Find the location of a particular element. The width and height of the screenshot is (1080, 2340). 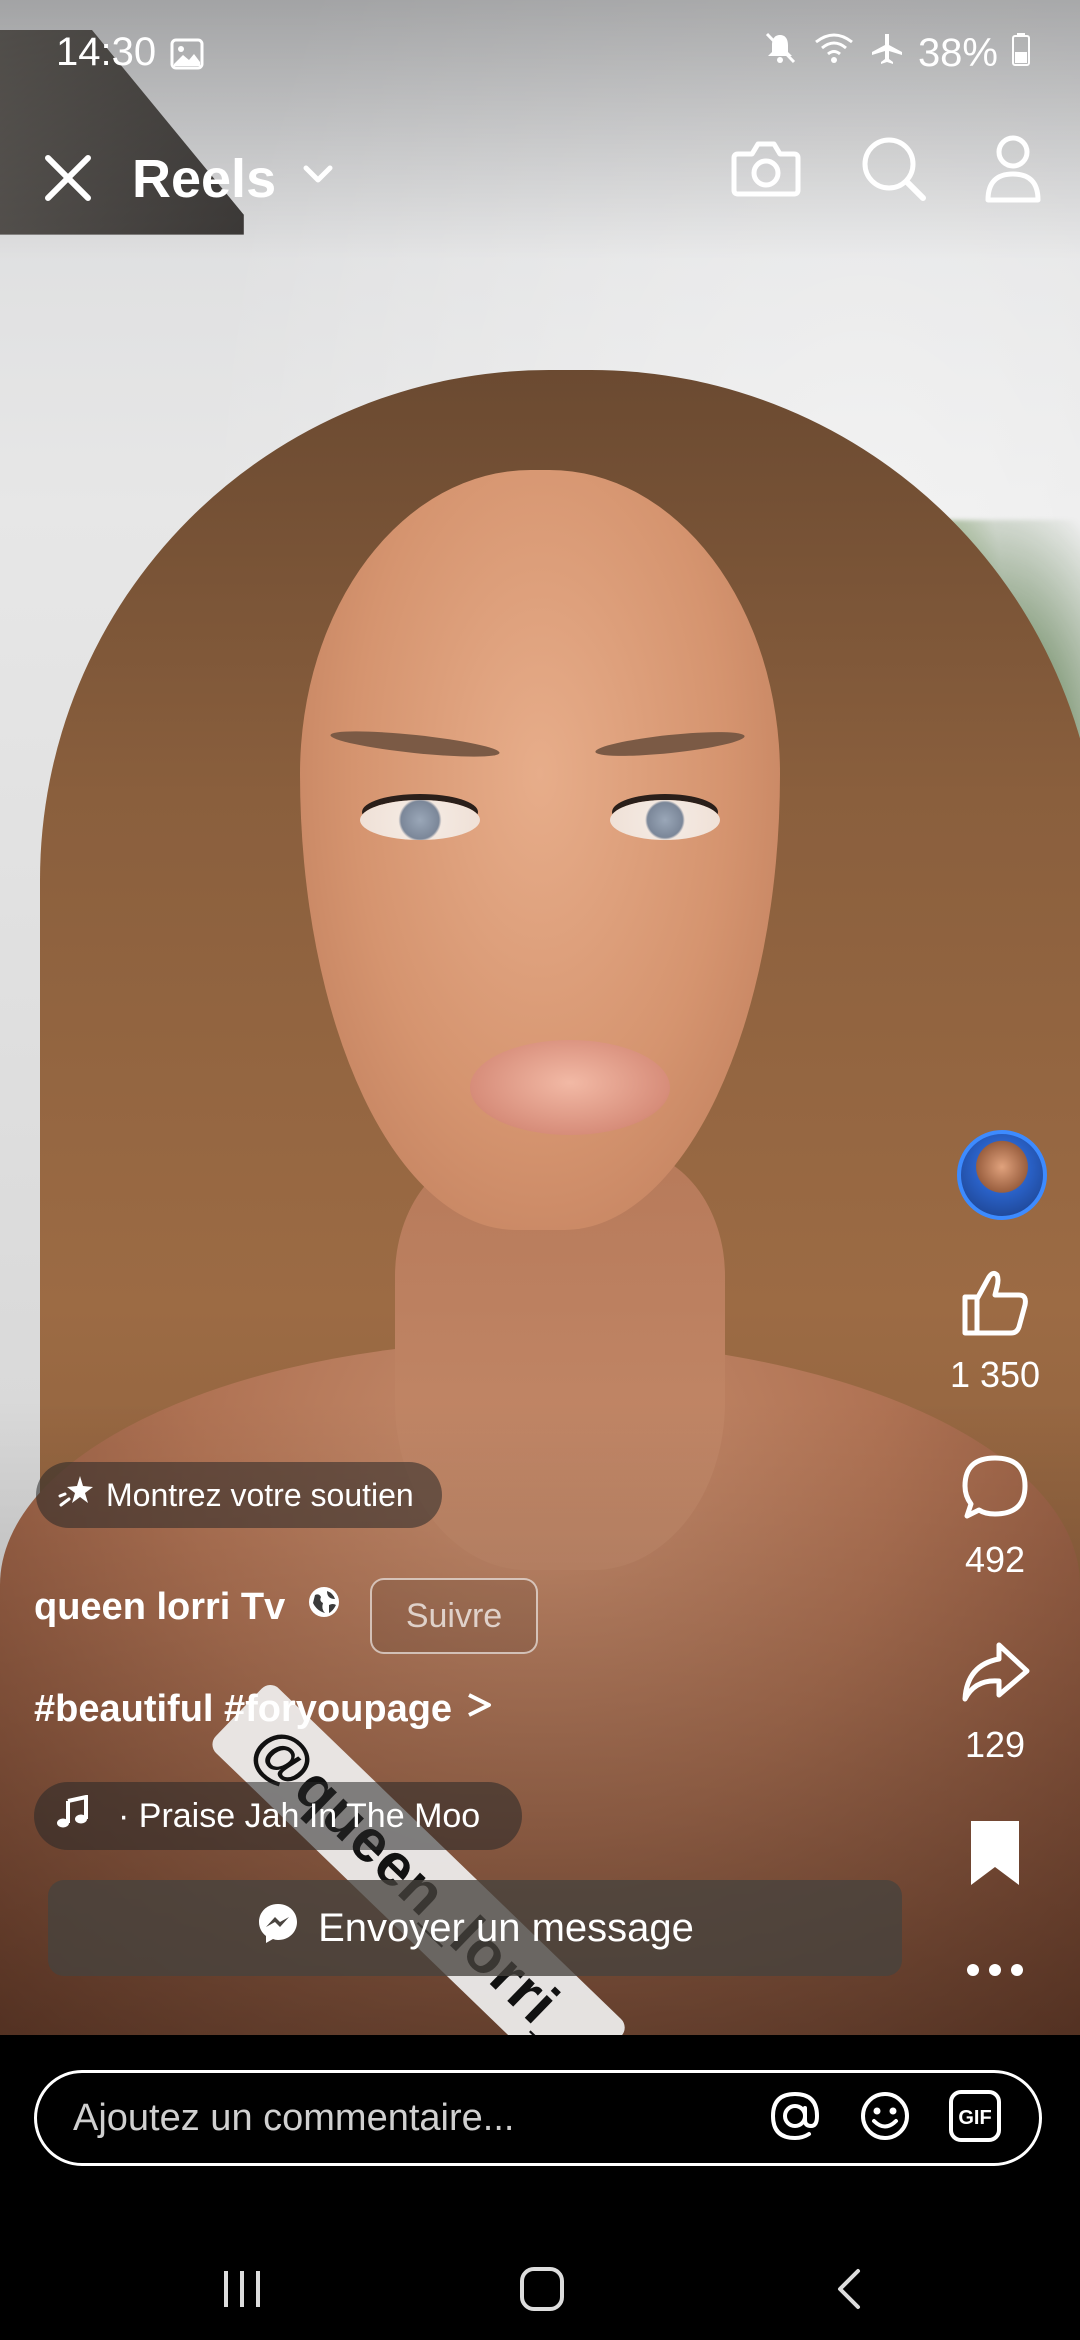

reels-top-nav: Reels is located at coordinates (540, 180).